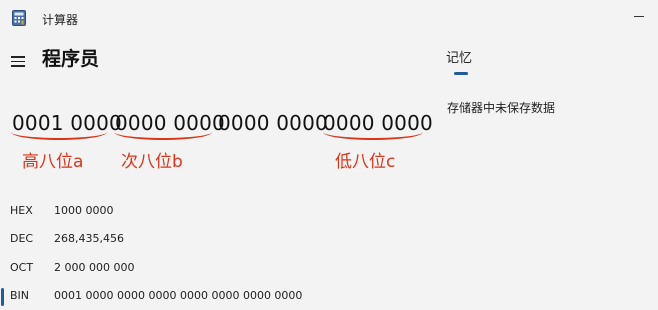 The image size is (658, 310). What do you see at coordinates (501, 108) in the screenshot?
I see `memory-empty-message: 存储器中未保存数据` at bounding box center [501, 108].